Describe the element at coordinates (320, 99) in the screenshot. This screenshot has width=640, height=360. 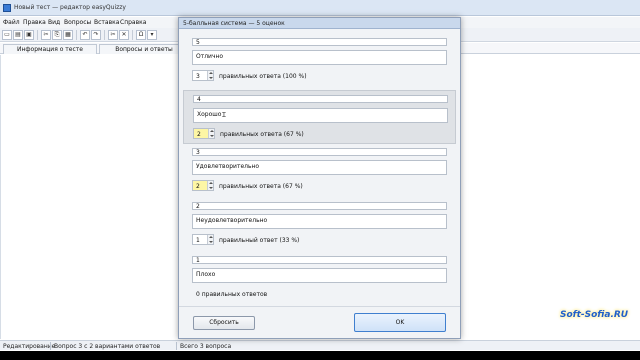
I see `grade-score-field: 4` at that location.